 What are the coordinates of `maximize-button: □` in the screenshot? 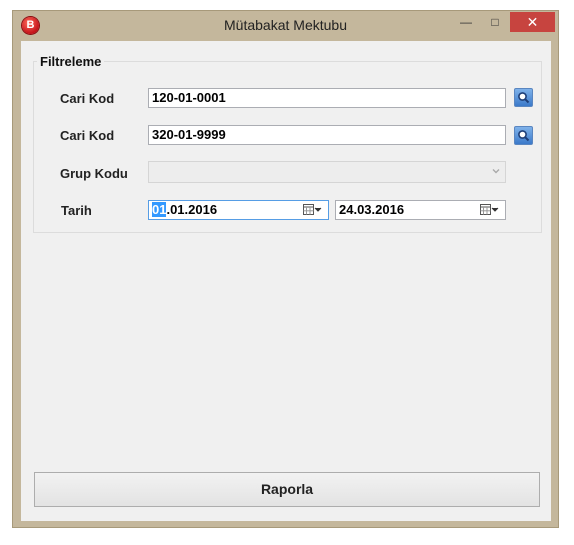 It's located at (495, 22).